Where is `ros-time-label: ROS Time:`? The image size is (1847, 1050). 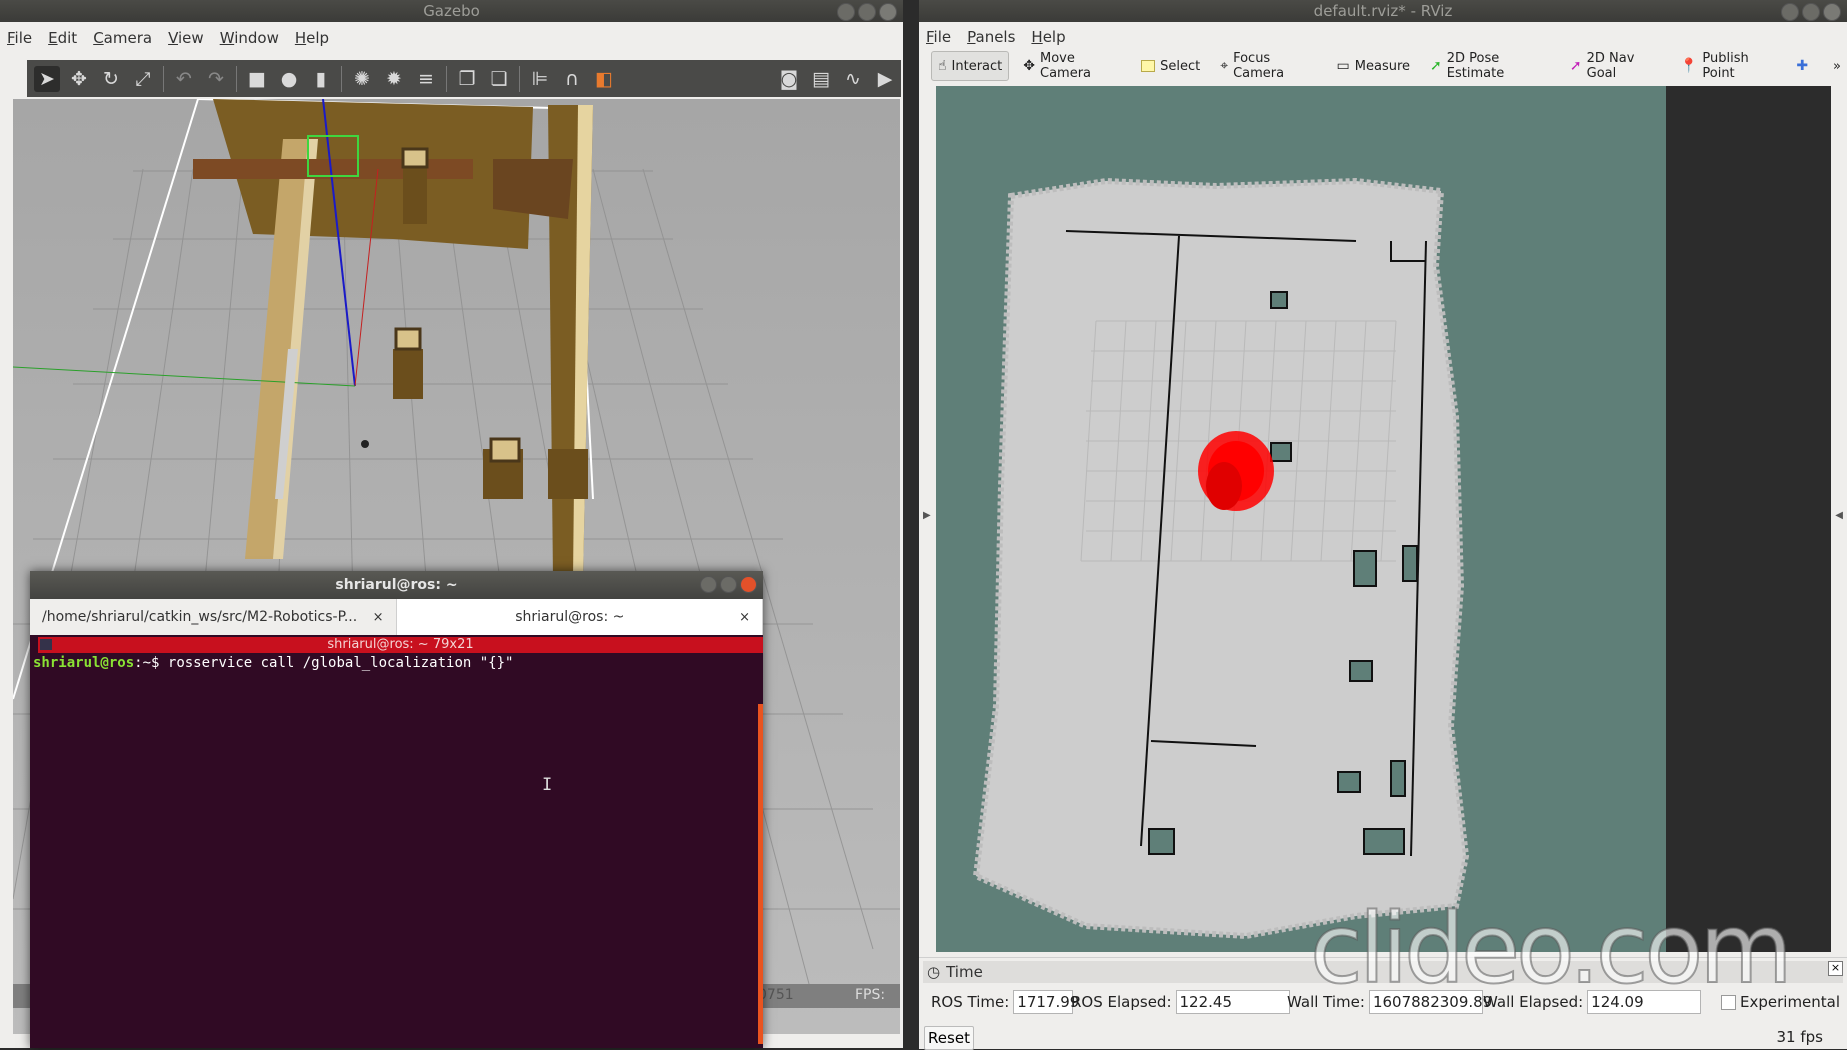
ros-time-label: ROS Time: is located at coordinates (970, 1002).